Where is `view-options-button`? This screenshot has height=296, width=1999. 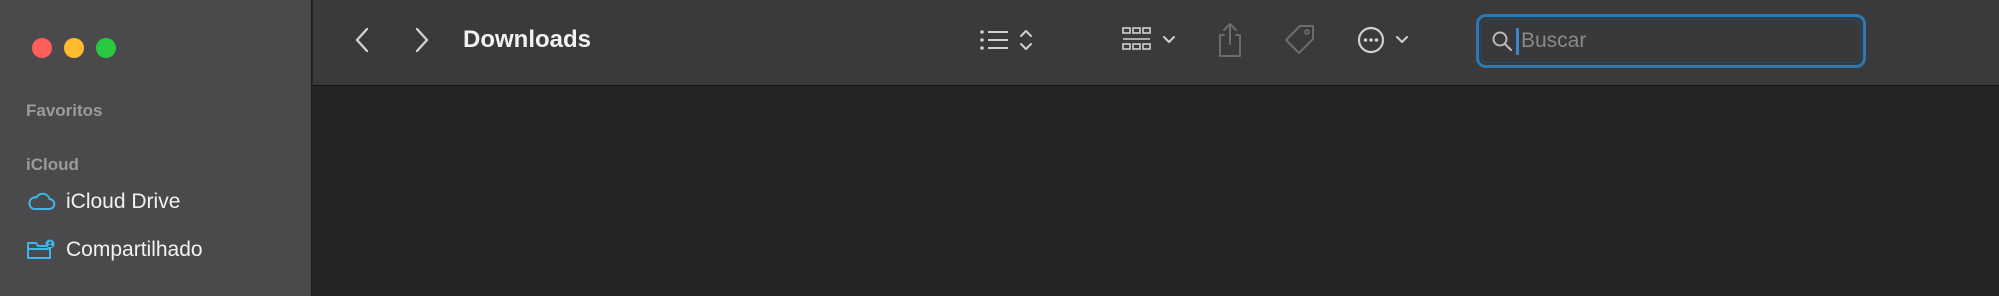 view-options-button is located at coordinates (1008, 42).